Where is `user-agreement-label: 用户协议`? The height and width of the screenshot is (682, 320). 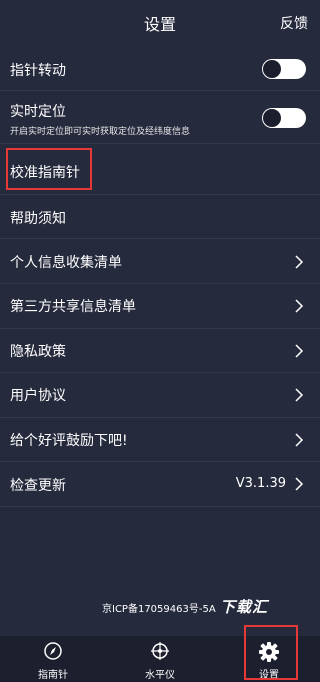
user-agreement-label: 用户协议 is located at coordinates (38, 396).